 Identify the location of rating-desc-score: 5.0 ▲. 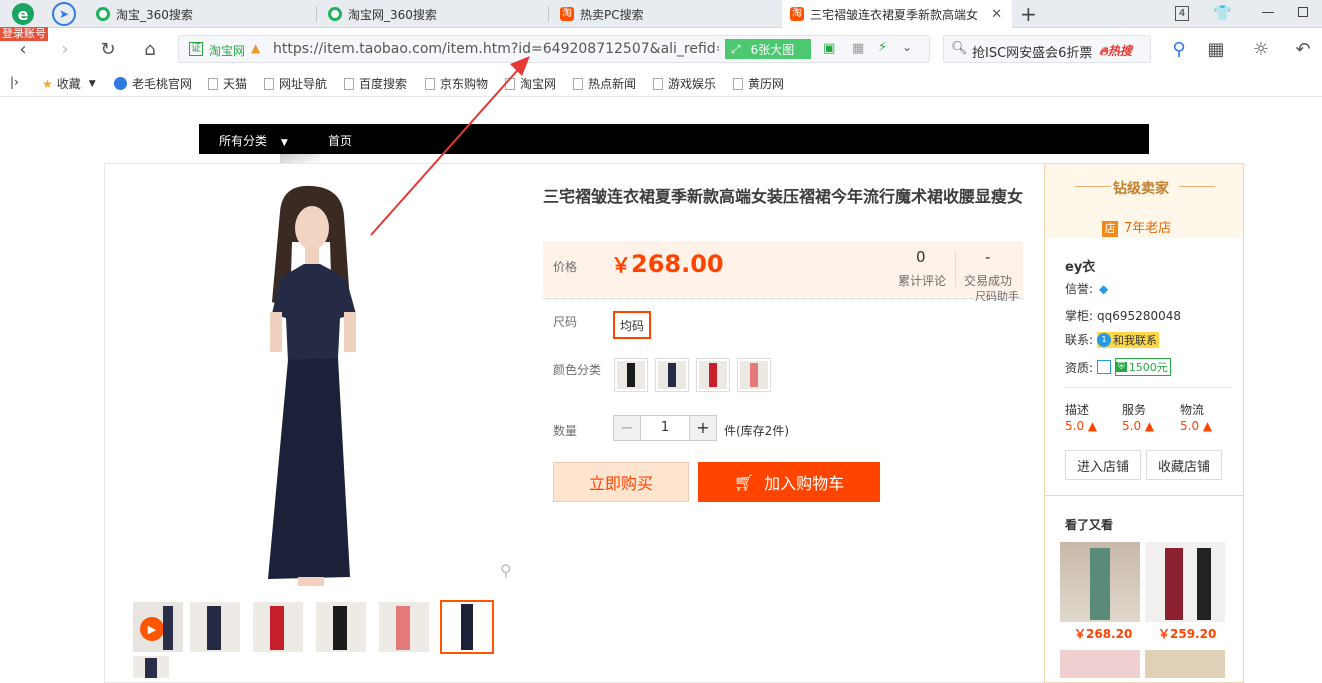
(1081, 426).